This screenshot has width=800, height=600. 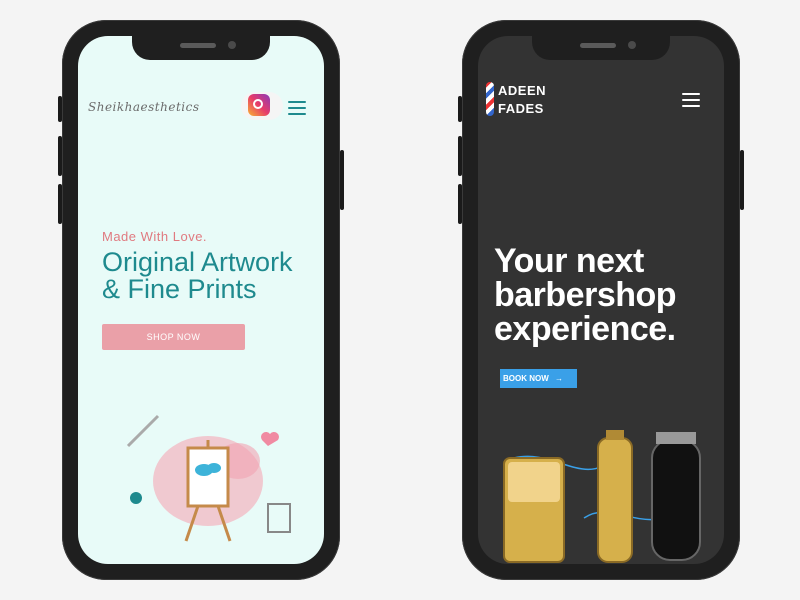 I want to click on hero-headline-line: Original Artwork, so click(x=197, y=262).